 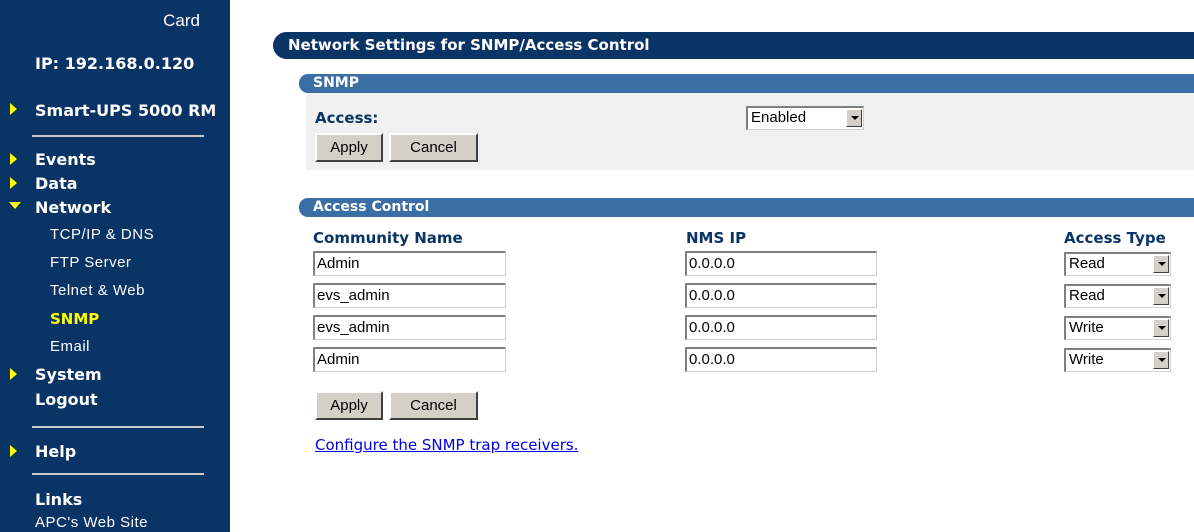 What do you see at coordinates (90, 262) in the screenshot?
I see `nav-ftp-server: FTP Server` at bounding box center [90, 262].